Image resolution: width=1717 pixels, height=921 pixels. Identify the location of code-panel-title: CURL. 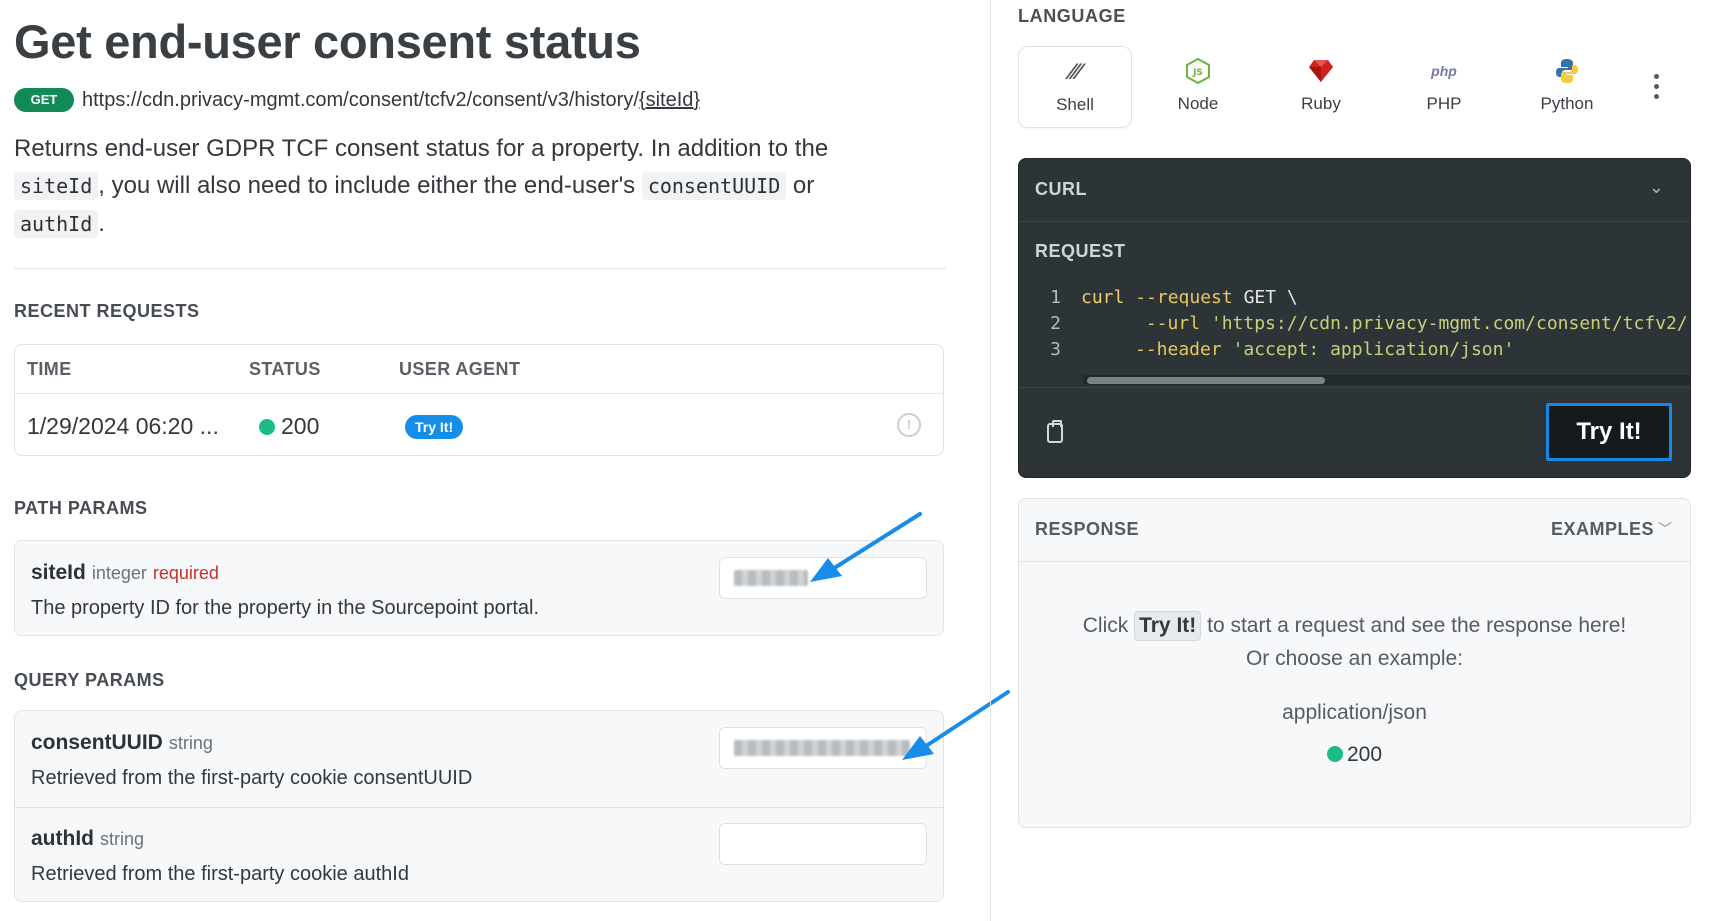
(1061, 189).